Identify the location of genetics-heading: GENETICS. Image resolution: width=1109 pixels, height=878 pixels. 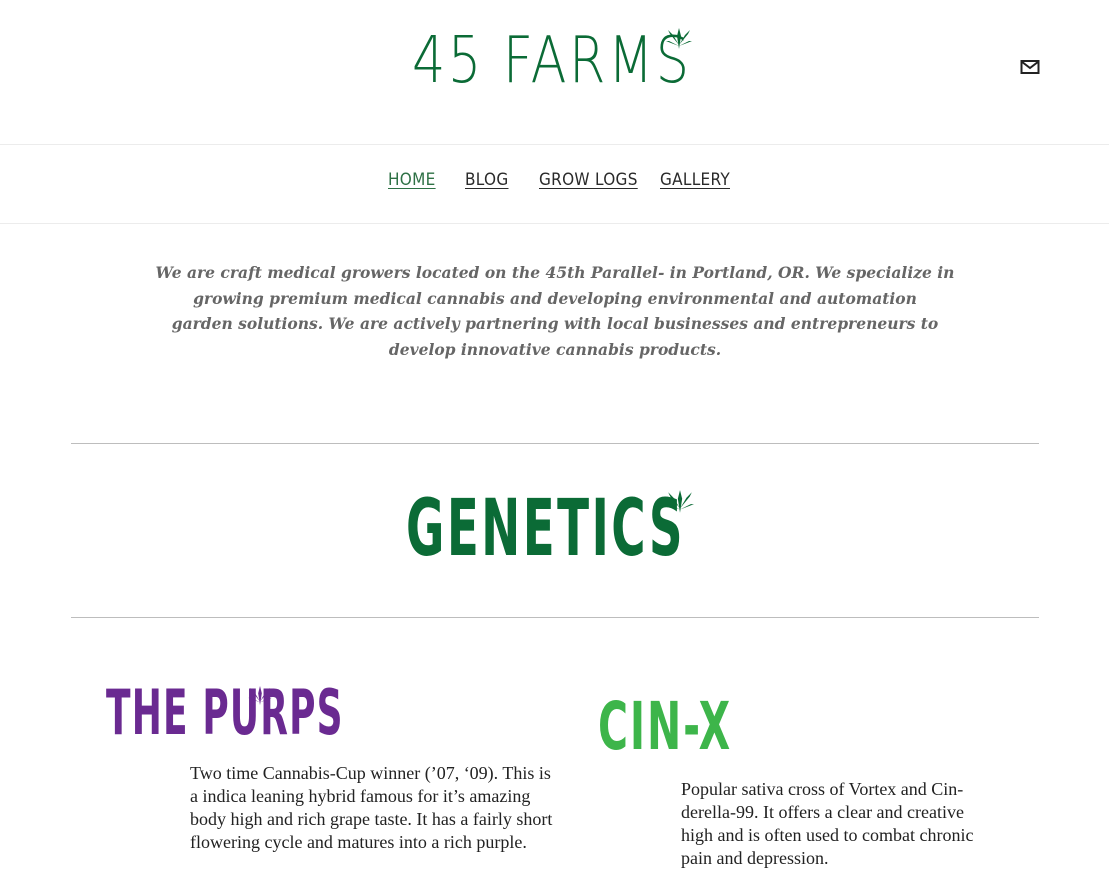
(554, 534).